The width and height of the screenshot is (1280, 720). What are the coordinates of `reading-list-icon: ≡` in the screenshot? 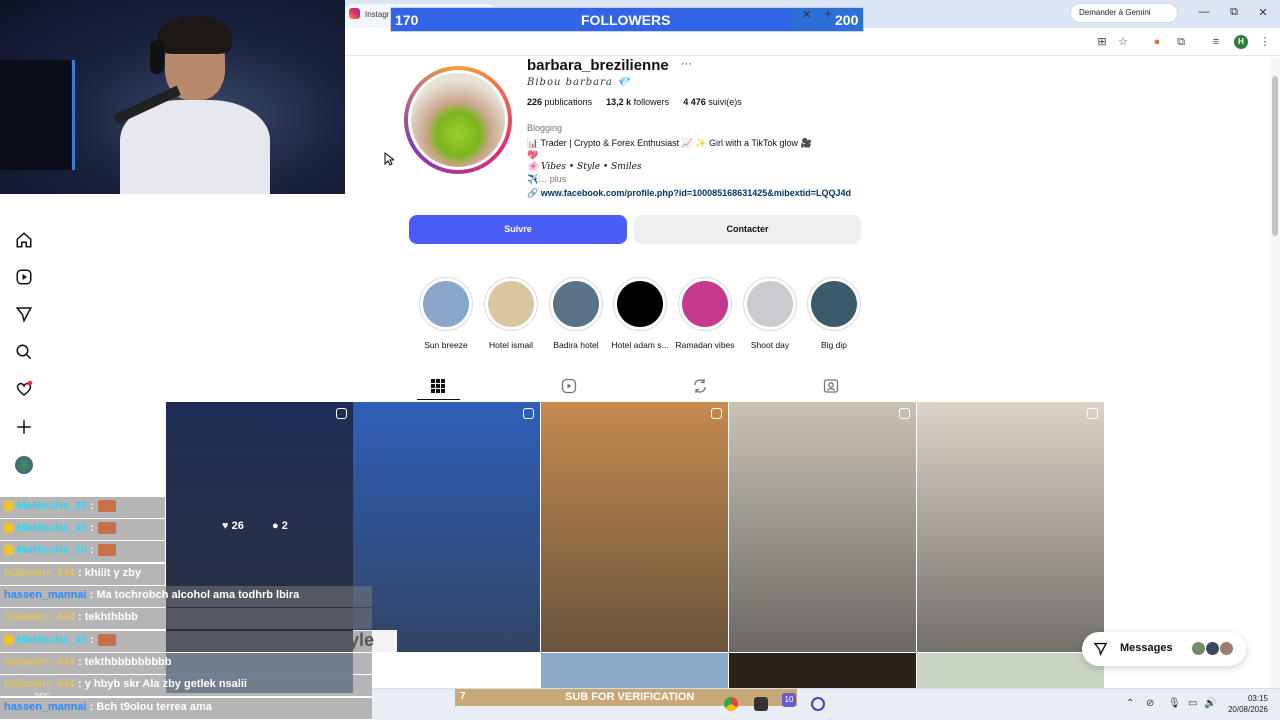 It's located at (1216, 42).